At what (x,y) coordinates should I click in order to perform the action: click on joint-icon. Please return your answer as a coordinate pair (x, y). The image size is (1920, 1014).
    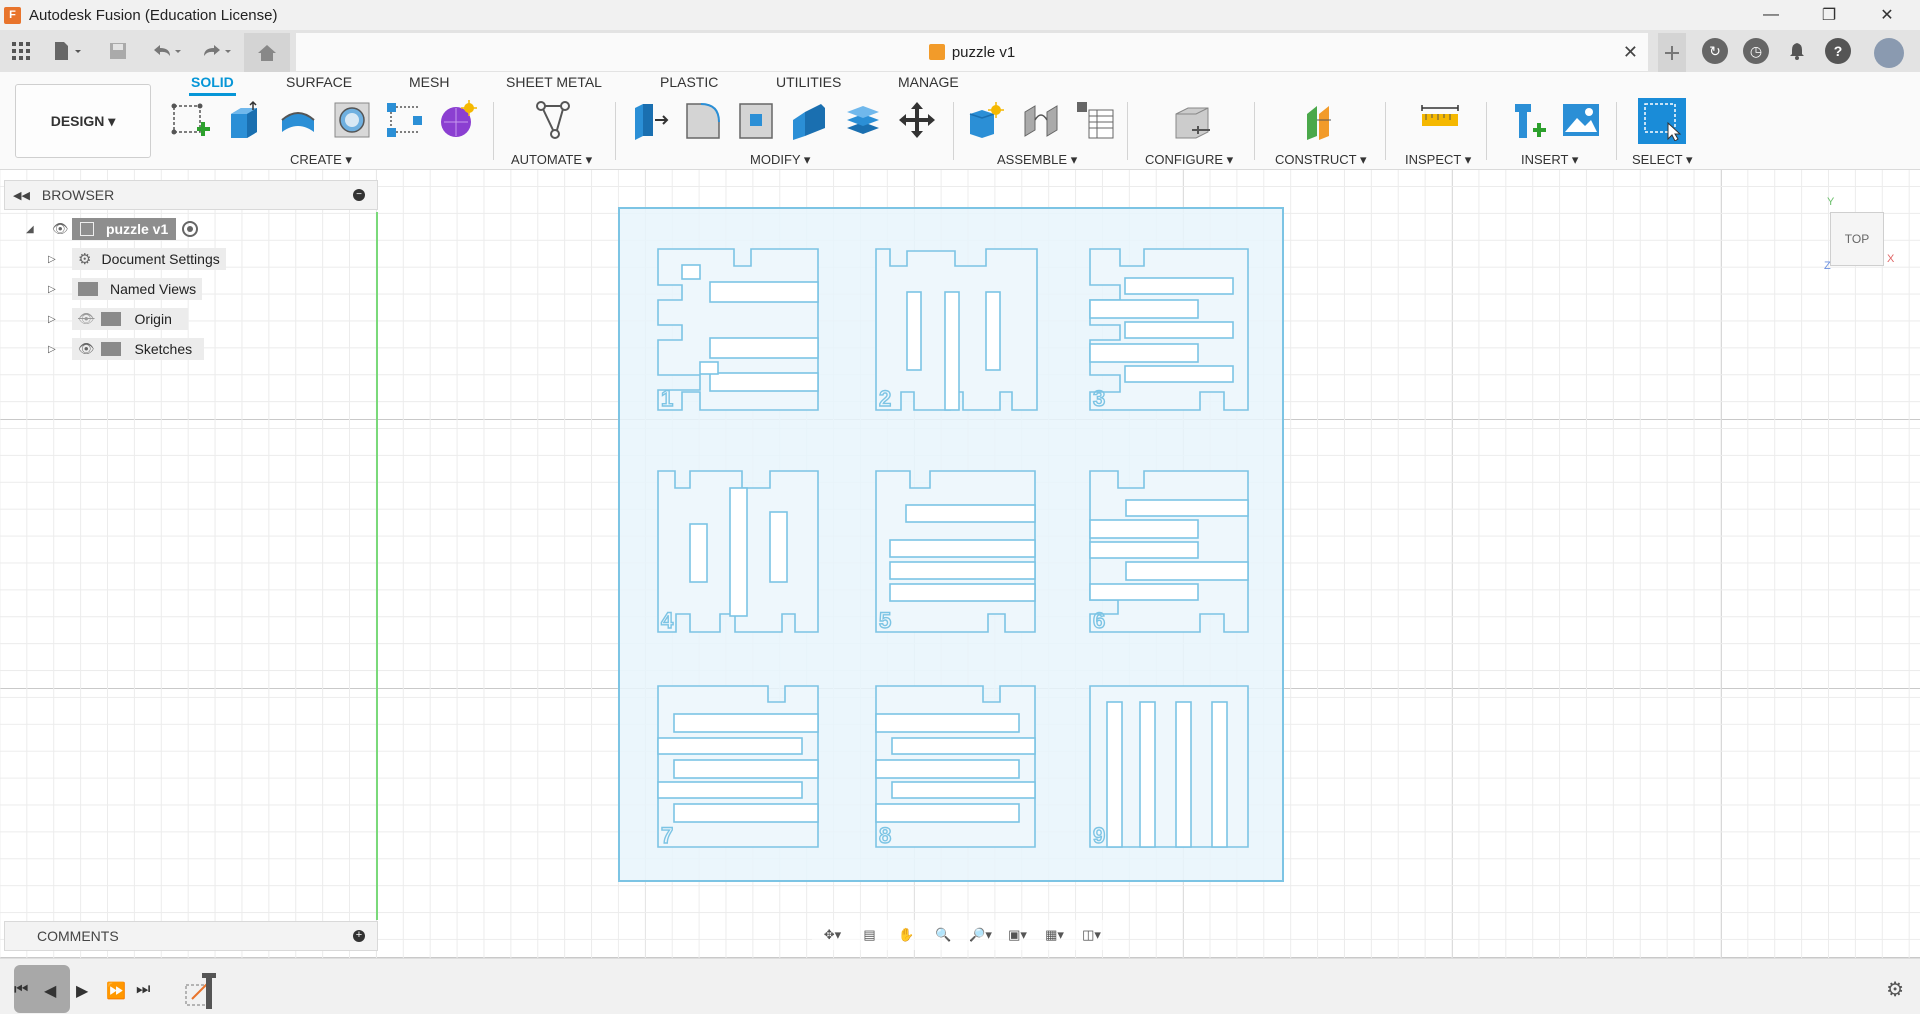
    Looking at the image, I should click on (1041, 120).